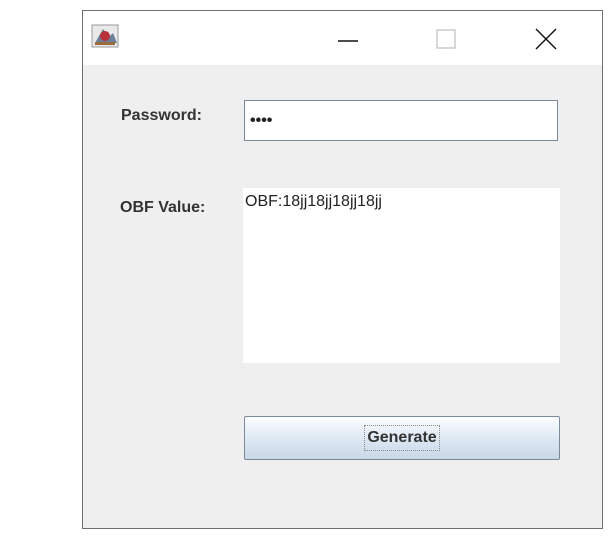 This screenshot has width=609, height=537. I want to click on title-bar, so click(342, 38).